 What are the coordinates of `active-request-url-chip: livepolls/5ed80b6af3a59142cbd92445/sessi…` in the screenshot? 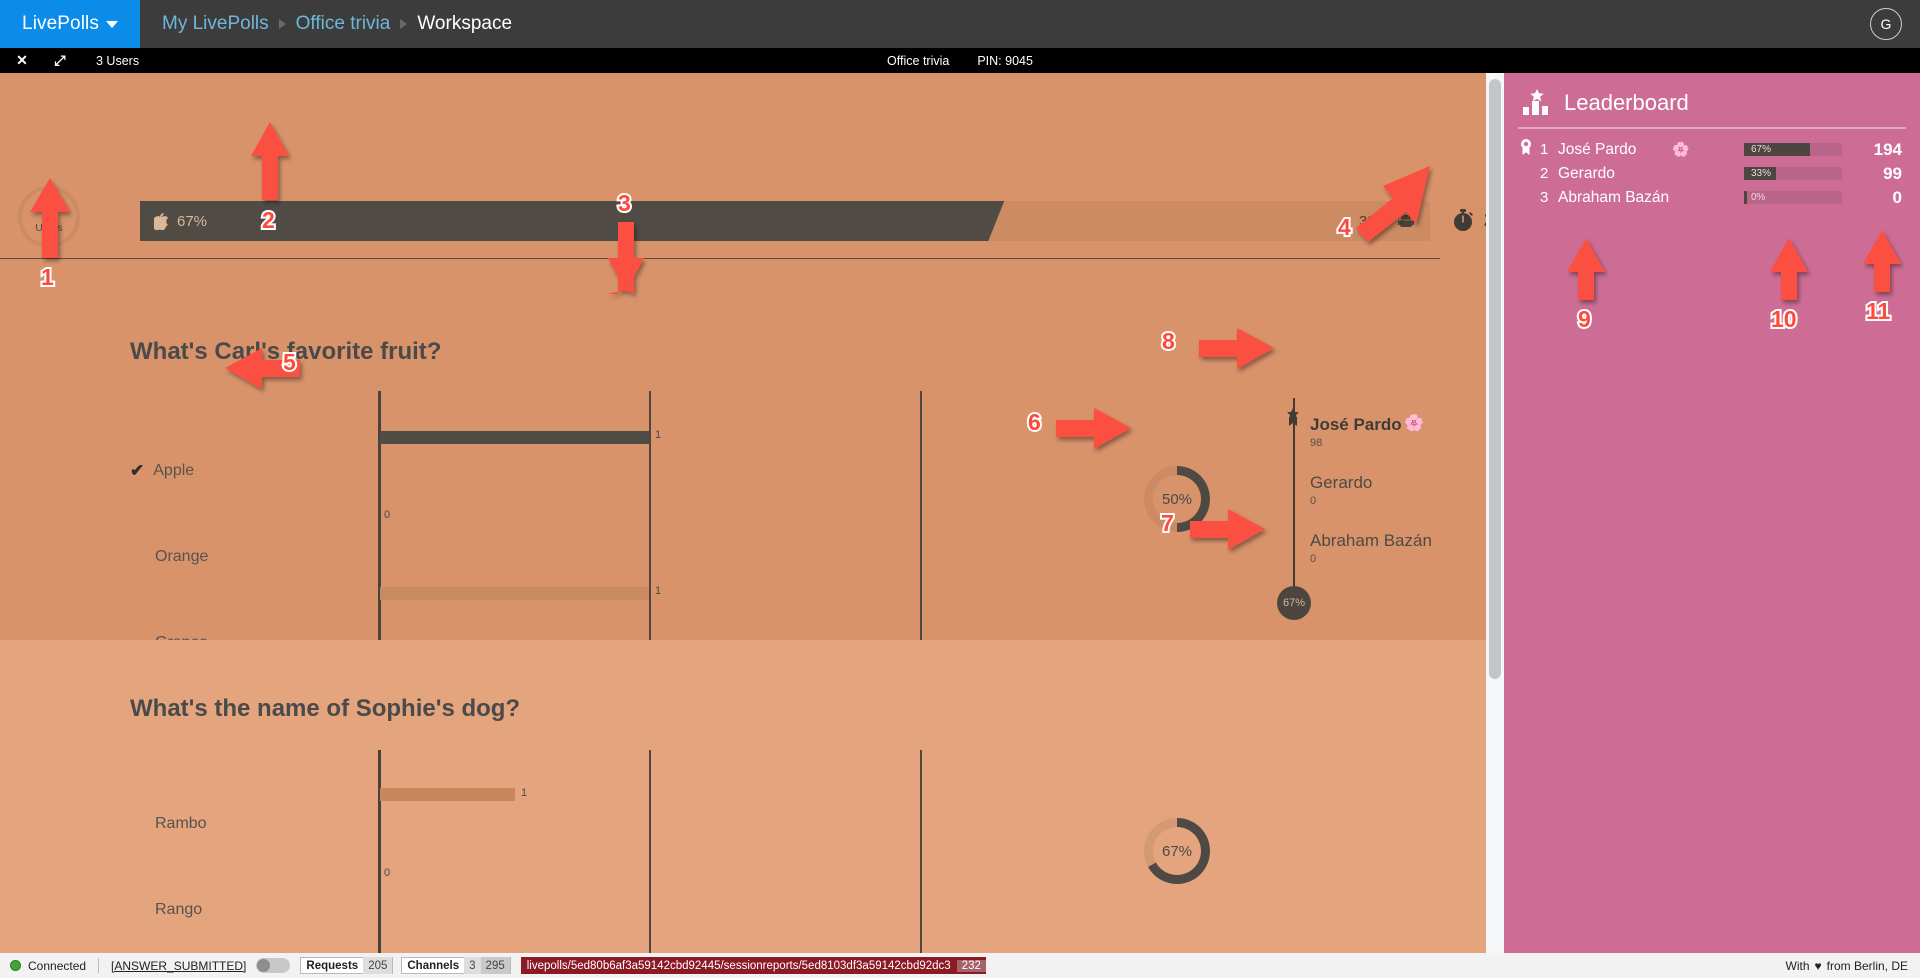 It's located at (753, 965).